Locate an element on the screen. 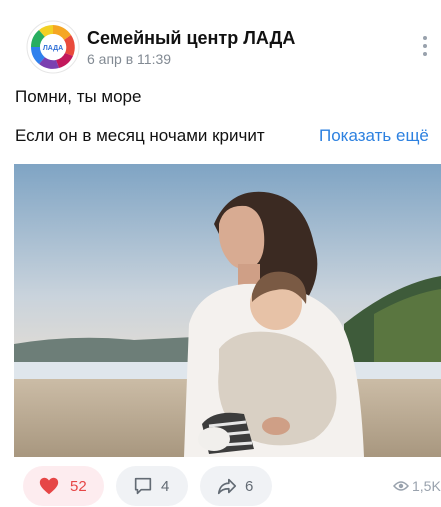 This screenshot has width=441, height=507. views-counter: 1,5K is located at coordinates (417, 486).